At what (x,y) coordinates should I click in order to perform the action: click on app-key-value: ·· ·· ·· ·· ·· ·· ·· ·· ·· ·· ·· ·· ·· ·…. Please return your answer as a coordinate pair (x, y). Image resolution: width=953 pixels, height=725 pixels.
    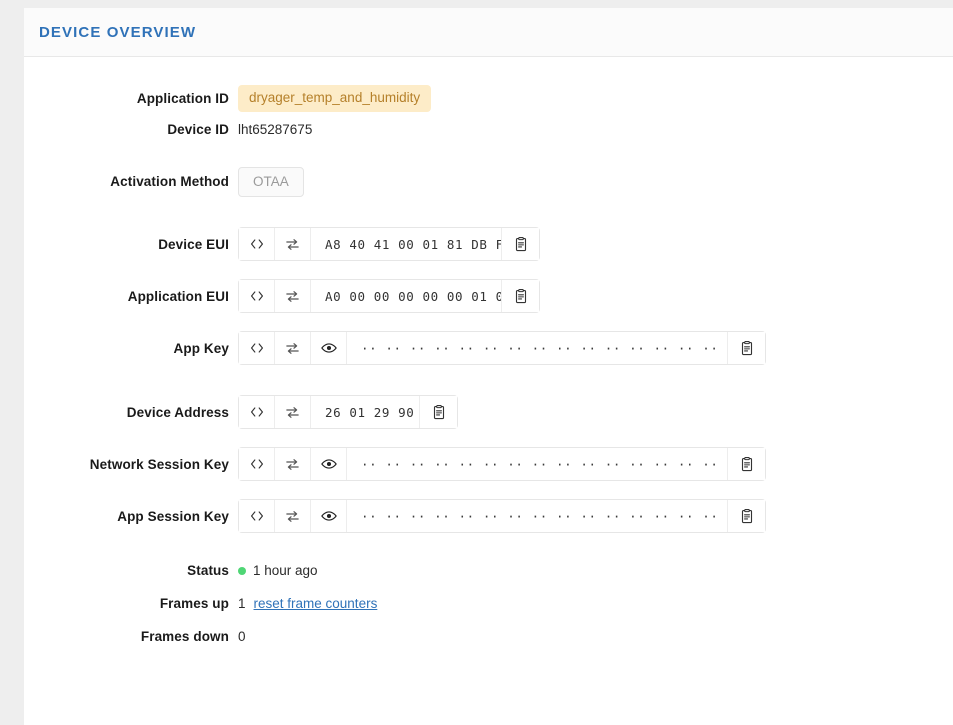
    Looking at the image, I should click on (552, 348).